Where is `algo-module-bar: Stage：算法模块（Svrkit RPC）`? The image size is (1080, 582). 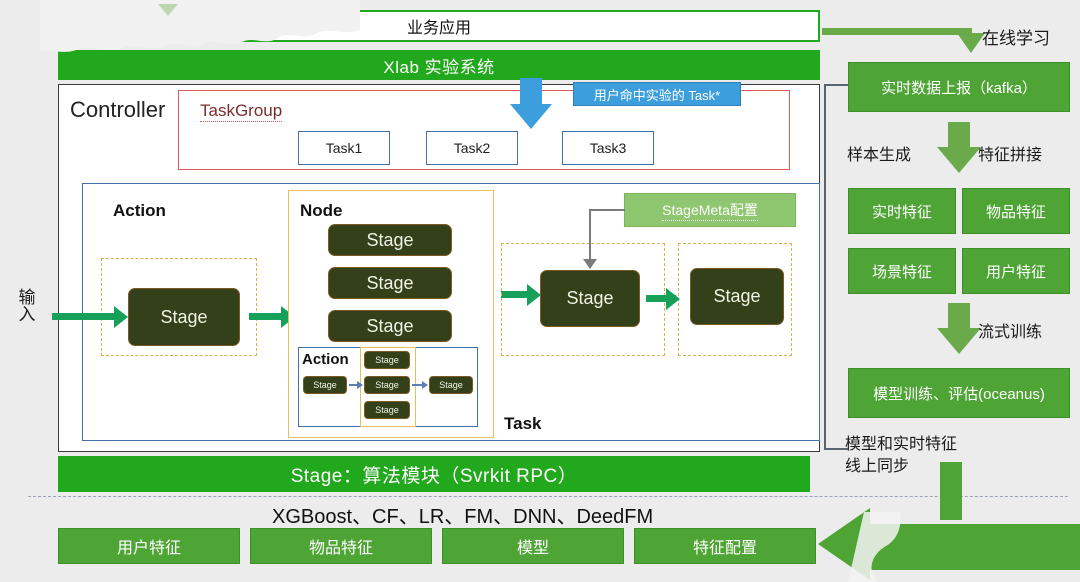
algo-module-bar: Stage：算法模块（Svrkit RPC） is located at coordinates (434, 474).